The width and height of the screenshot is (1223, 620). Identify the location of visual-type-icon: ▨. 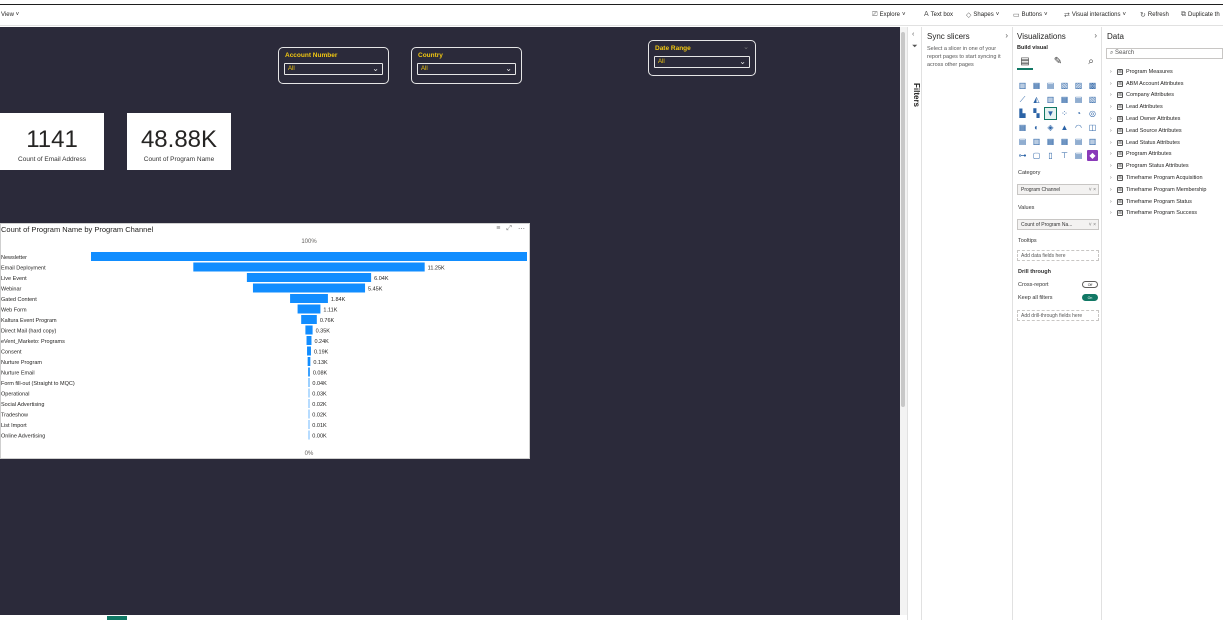
(1078, 85).